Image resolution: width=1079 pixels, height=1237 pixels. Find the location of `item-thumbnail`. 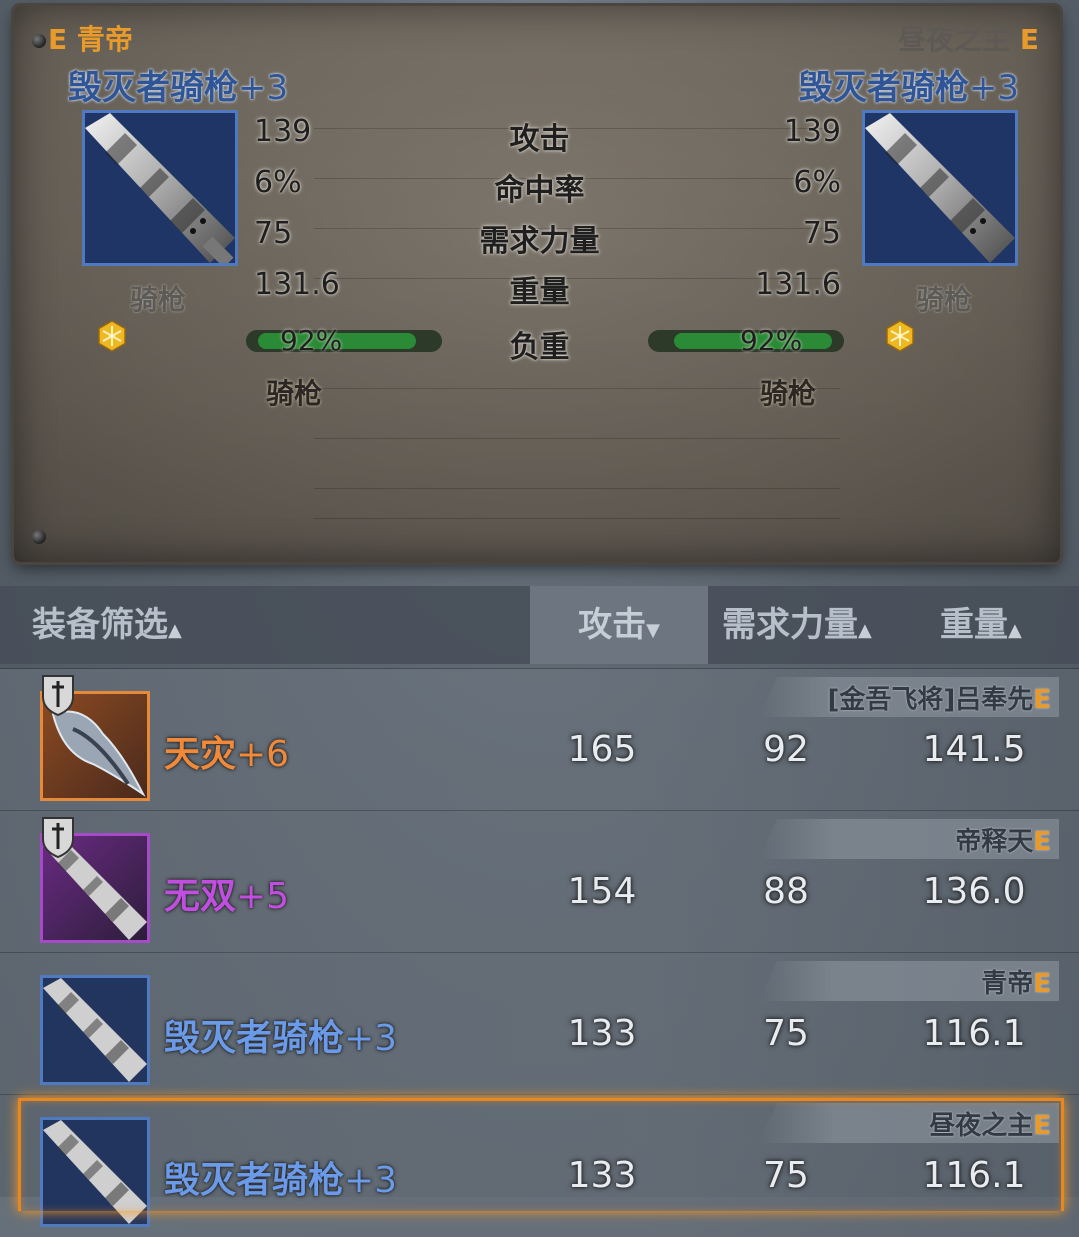

item-thumbnail is located at coordinates (95, 1030).